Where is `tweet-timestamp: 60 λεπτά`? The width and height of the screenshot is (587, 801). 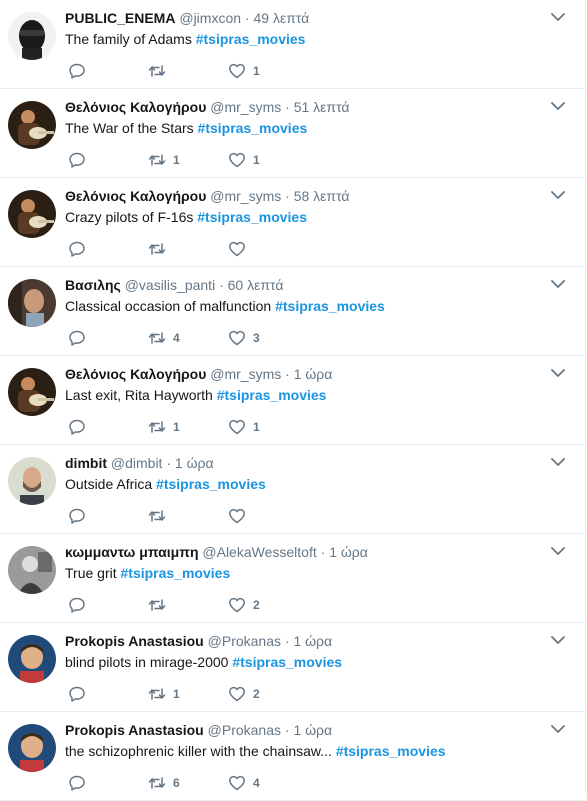
tweet-timestamp: 60 λεπτά is located at coordinates (256, 285).